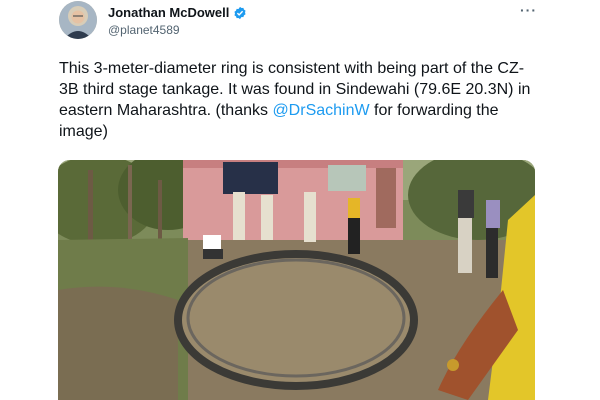 The width and height of the screenshot is (600, 400). What do you see at coordinates (528, 10) in the screenshot?
I see `more-horizontal-icon: ···` at bounding box center [528, 10].